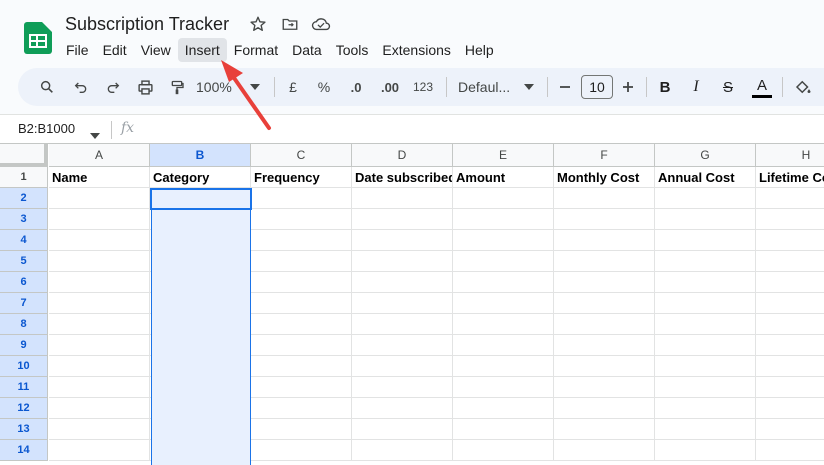  Describe the element at coordinates (402, 282) in the screenshot. I see `cell-d6` at that location.